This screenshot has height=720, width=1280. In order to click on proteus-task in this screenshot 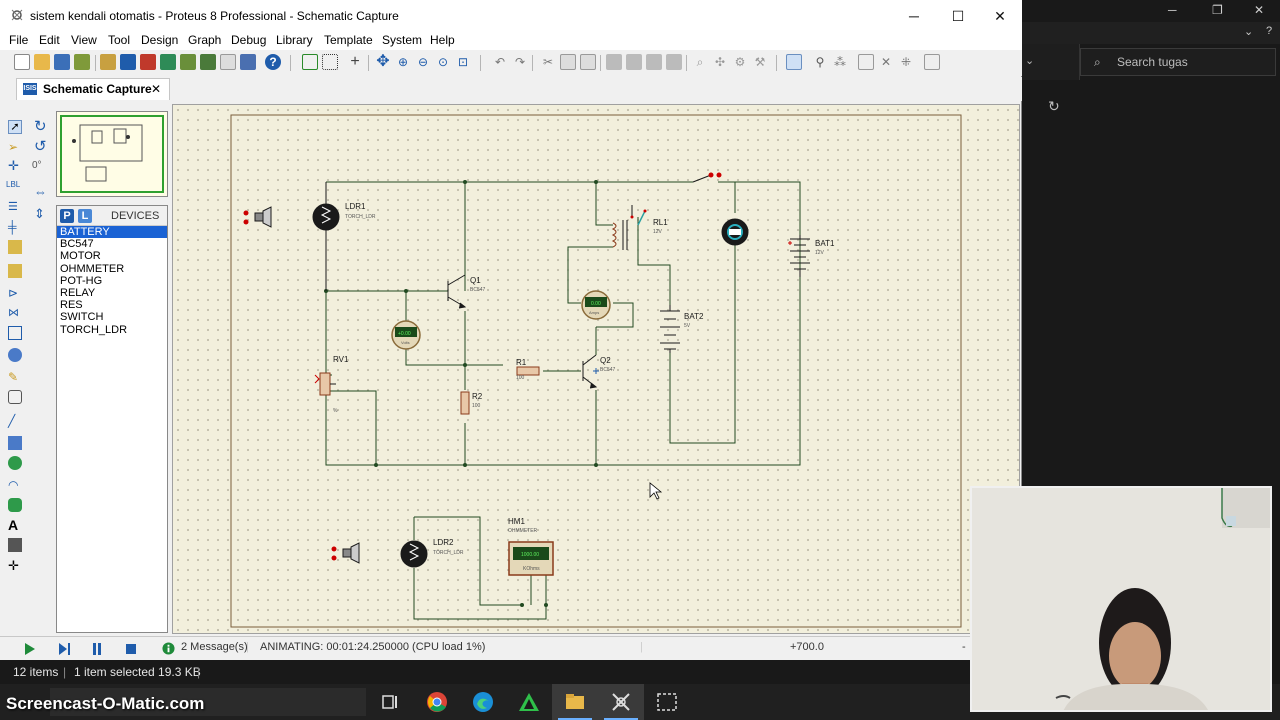, I will do `click(621, 702)`.